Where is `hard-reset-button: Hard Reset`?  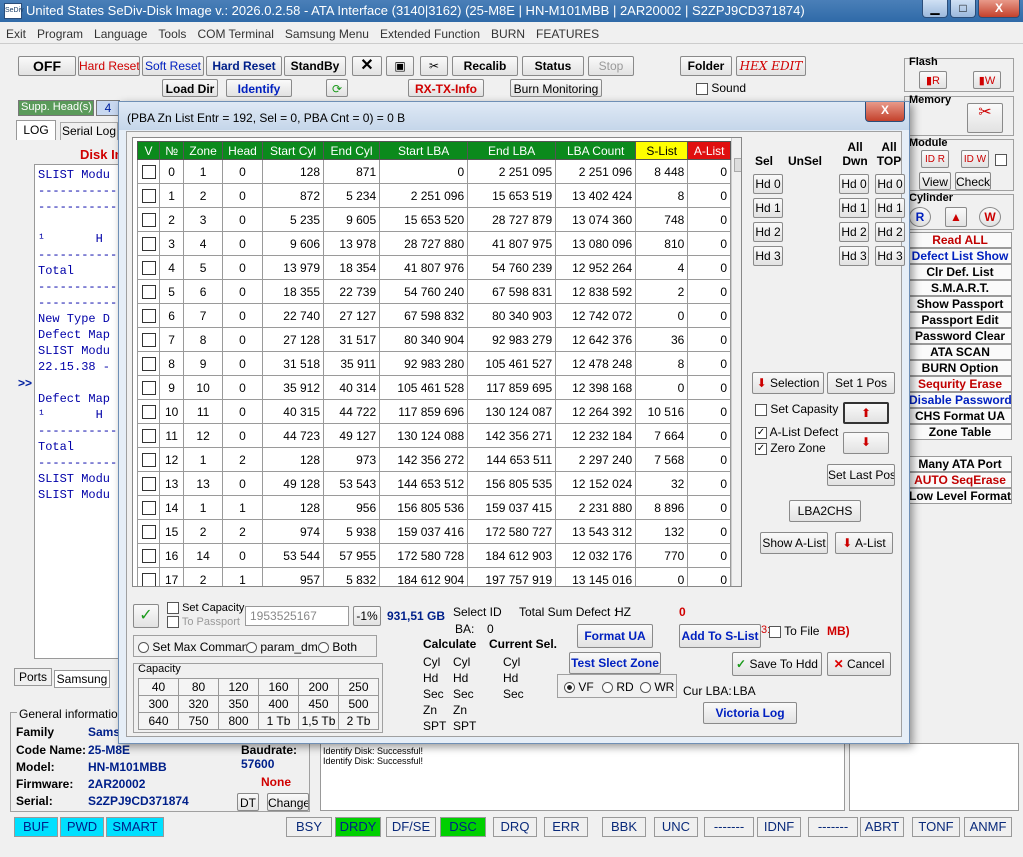 hard-reset-button: Hard Reset is located at coordinates (244, 66).